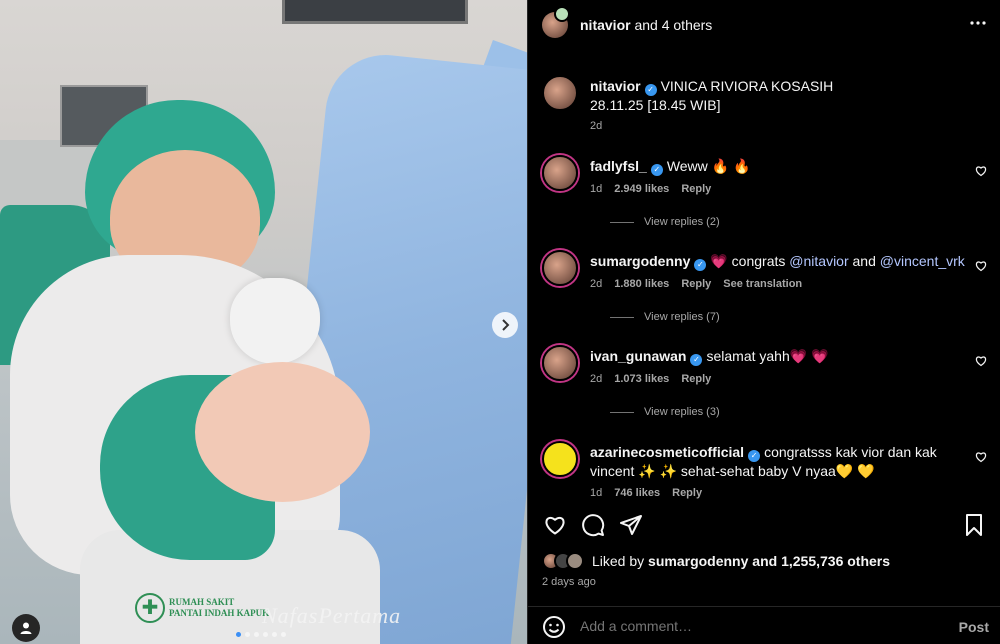  What do you see at coordinates (562, 14) in the screenshot?
I see `coauthor-badge` at bounding box center [562, 14].